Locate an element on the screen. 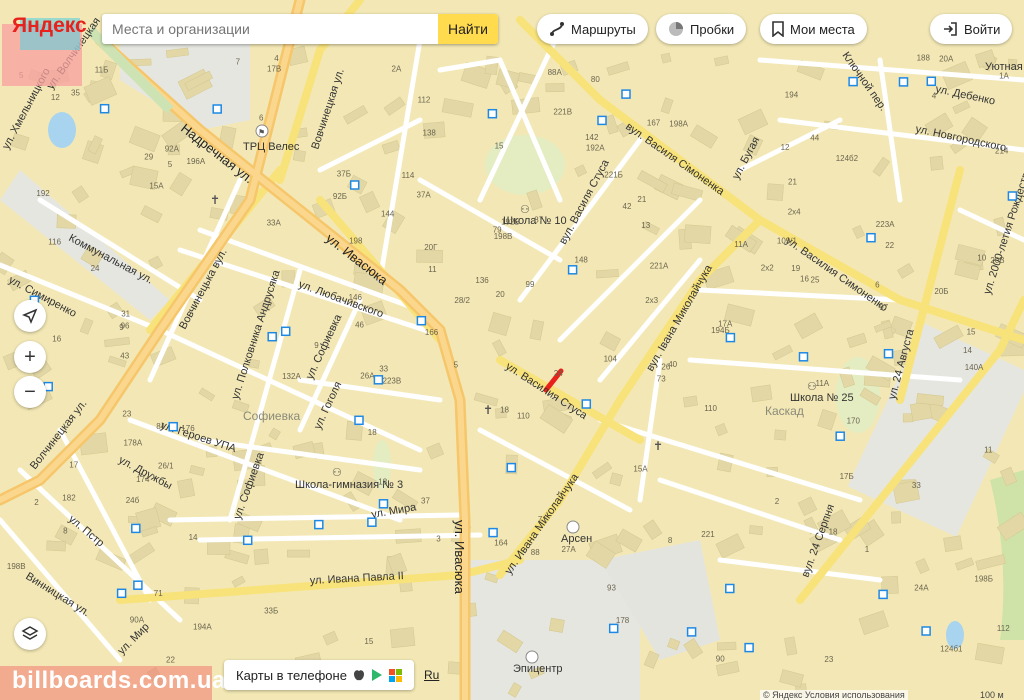  pond is located at coordinates (62, 130).